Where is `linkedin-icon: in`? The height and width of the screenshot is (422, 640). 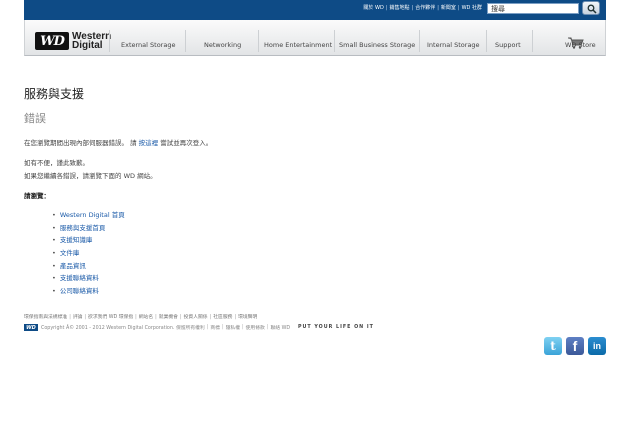 linkedin-icon: in is located at coordinates (597, 346).